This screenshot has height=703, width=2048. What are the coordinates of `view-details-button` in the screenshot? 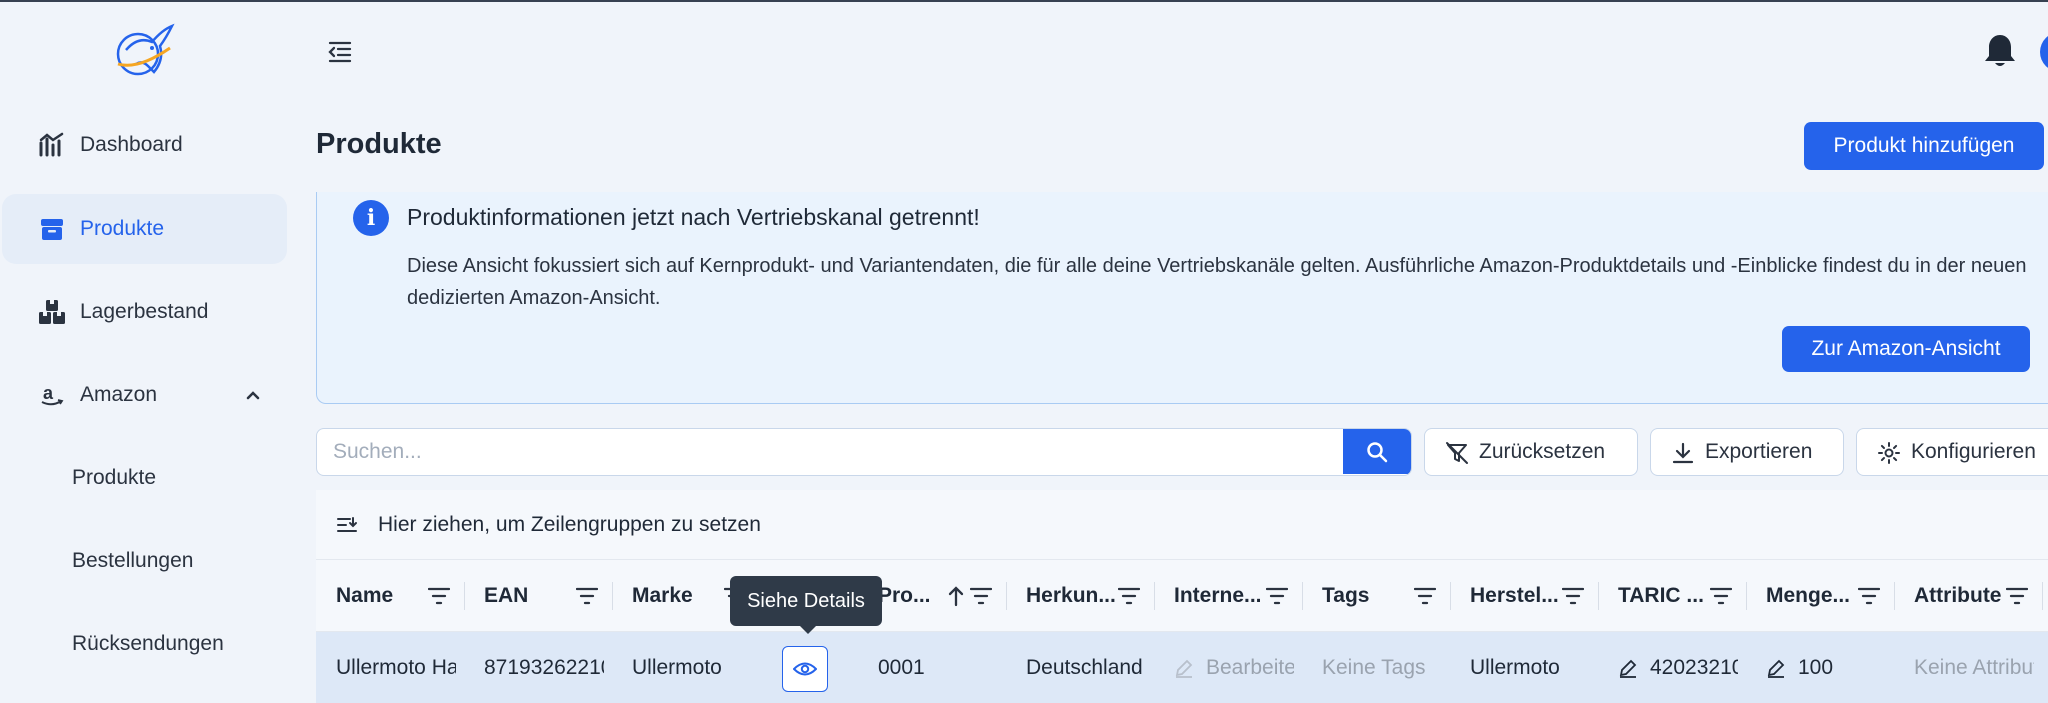 It's located at (805, 669).